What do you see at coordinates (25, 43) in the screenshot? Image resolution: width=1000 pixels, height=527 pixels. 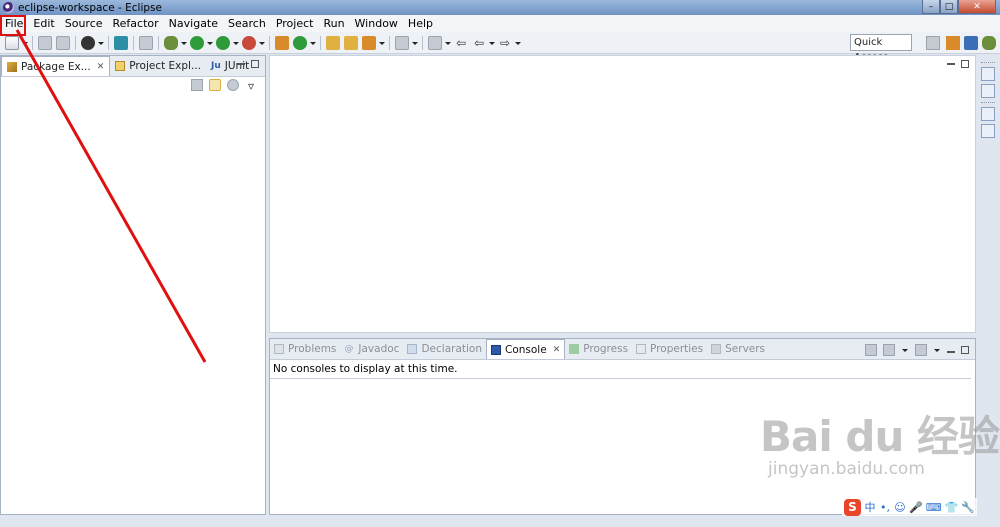 I see `new-dropdown-icon` at bounding box center [25, 43].